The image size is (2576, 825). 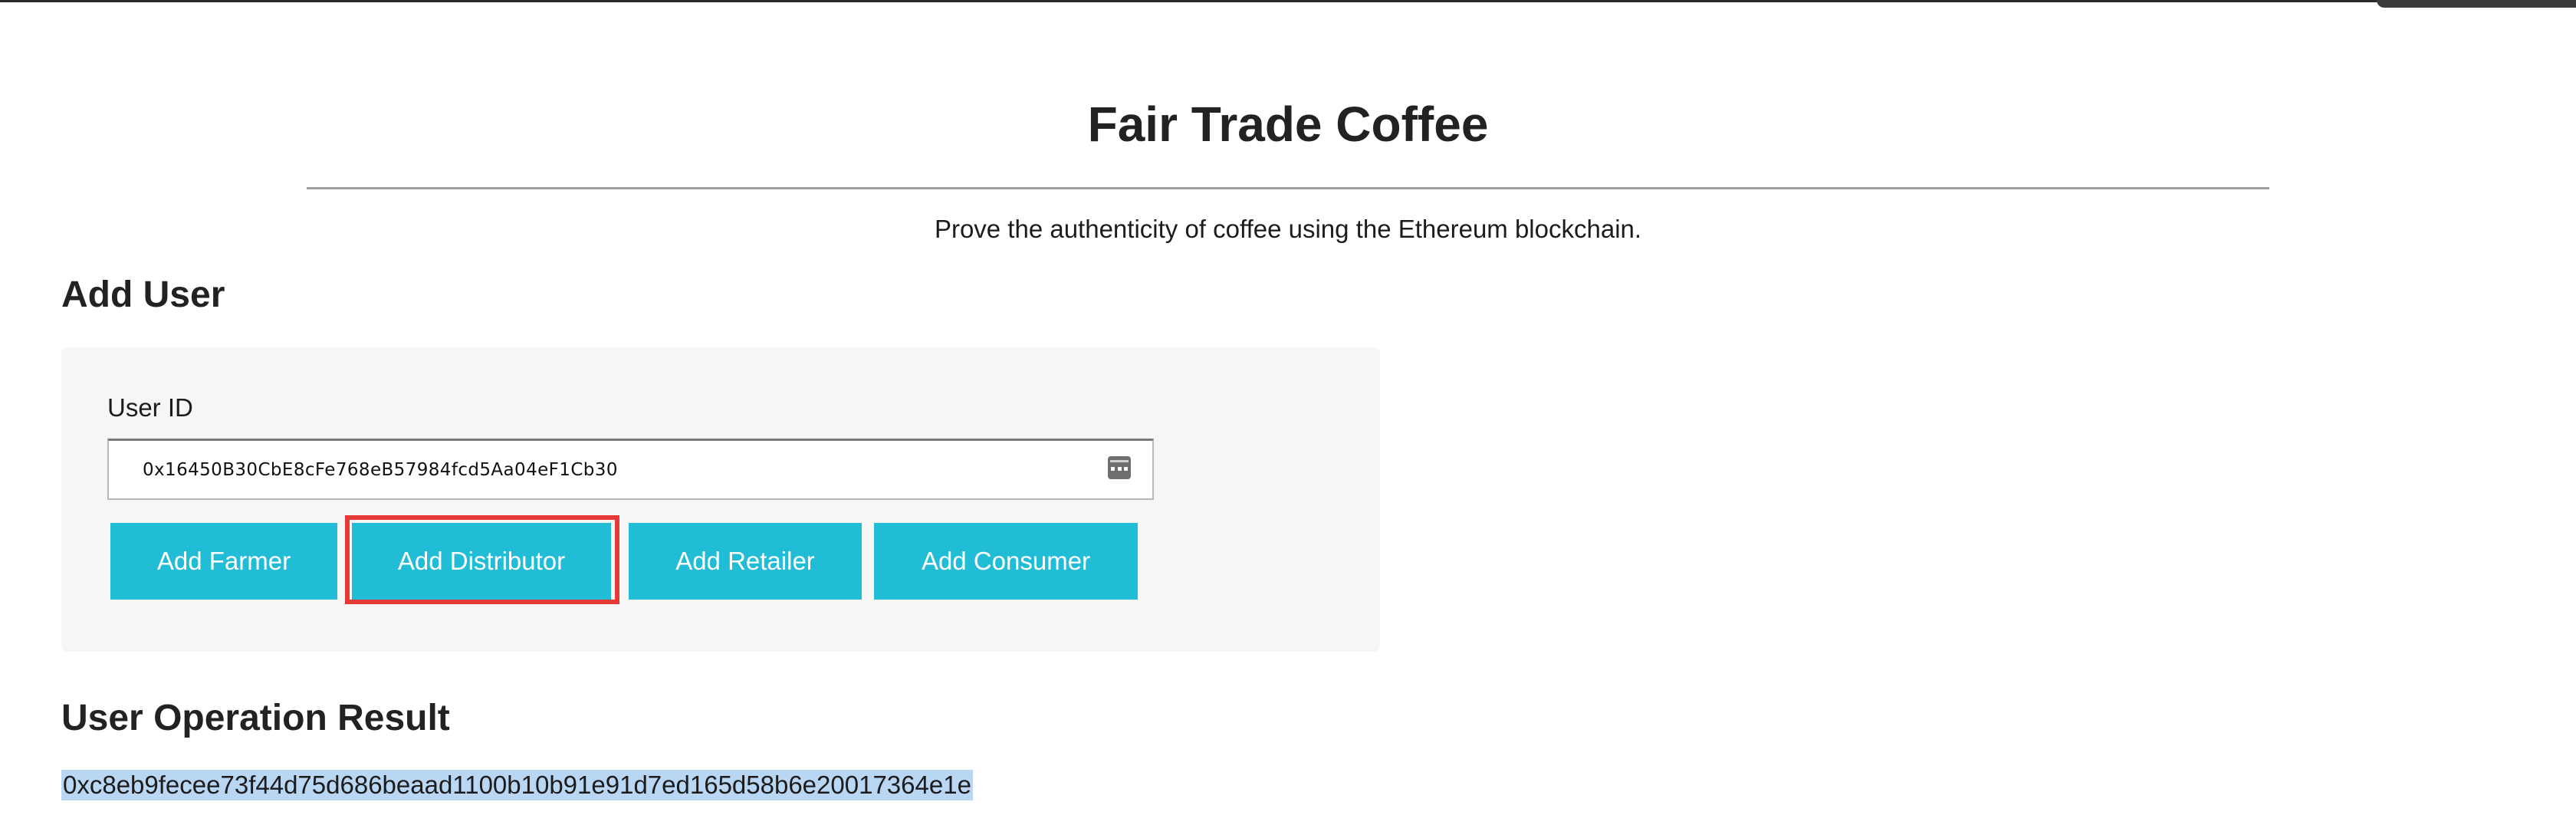 What do you see at coordinates (1288, 1) in the screenshot?
I see `window-top-border` at bounding box center [1288, 1].